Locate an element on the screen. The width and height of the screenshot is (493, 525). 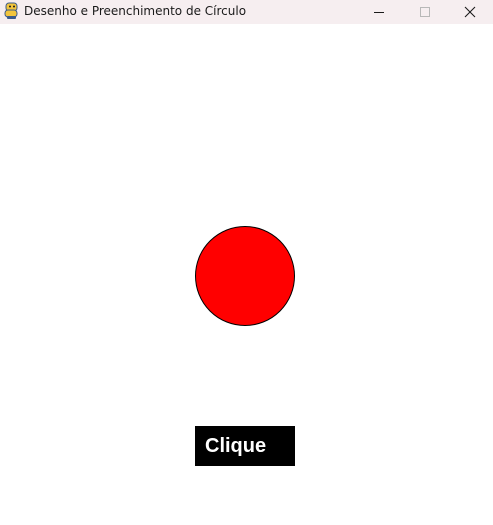
maximize-button is located at coordinates (425, 12).